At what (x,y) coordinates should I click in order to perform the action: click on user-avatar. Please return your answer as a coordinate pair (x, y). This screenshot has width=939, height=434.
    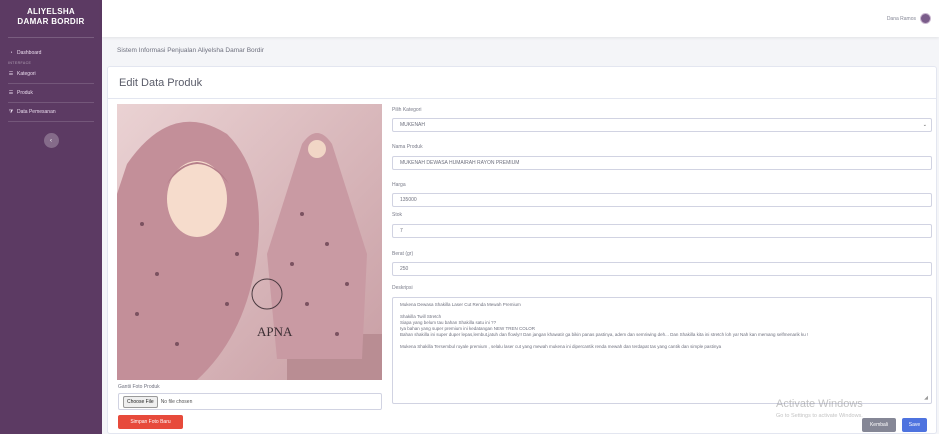
    Looking at the image, I should click on (925, 18).